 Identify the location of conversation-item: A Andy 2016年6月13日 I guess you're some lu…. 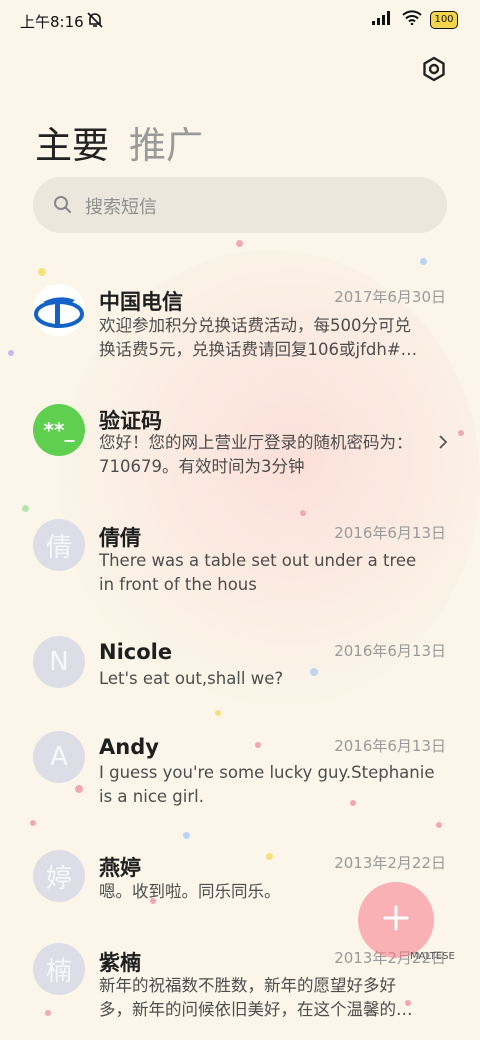
(240, 776).